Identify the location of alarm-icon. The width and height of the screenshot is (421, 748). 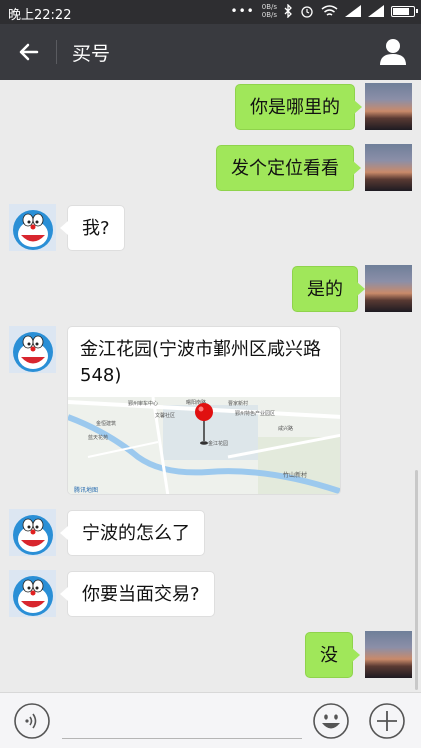
(307, 12).